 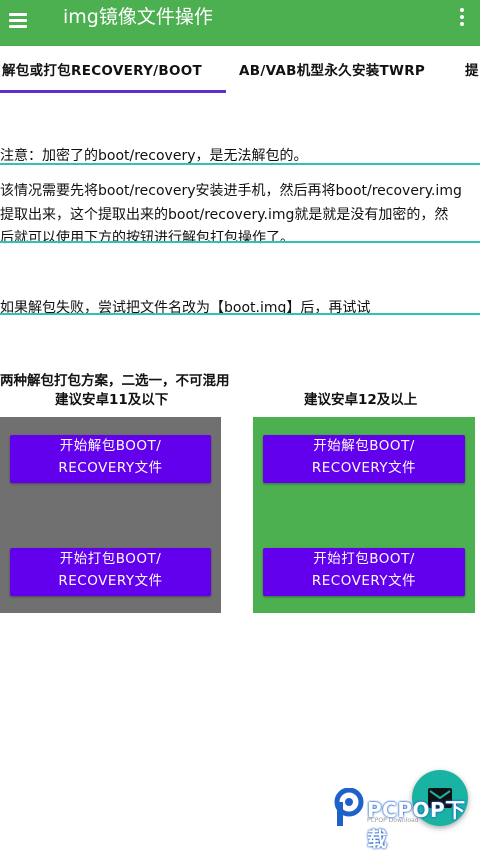 I want to click on tab-indicator, so click(x=113, y=91).